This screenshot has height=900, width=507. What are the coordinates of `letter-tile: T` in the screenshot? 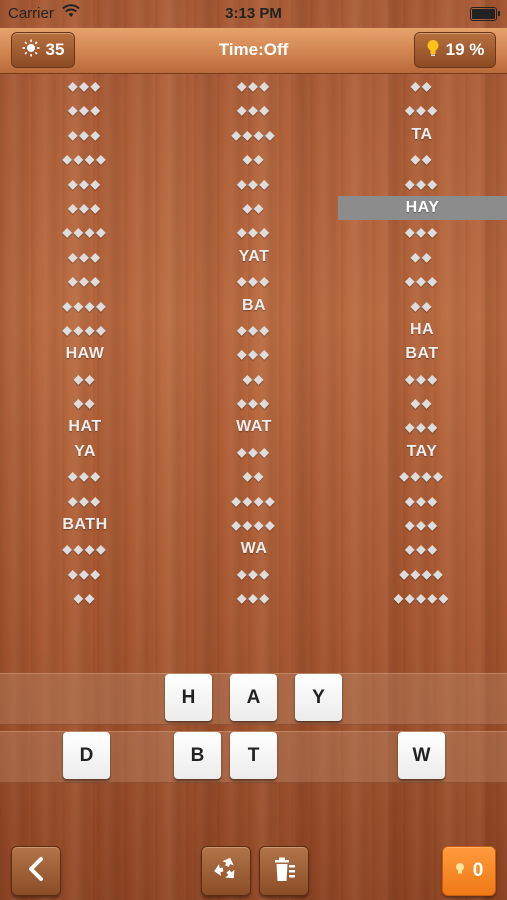 It's located at (253, 755).